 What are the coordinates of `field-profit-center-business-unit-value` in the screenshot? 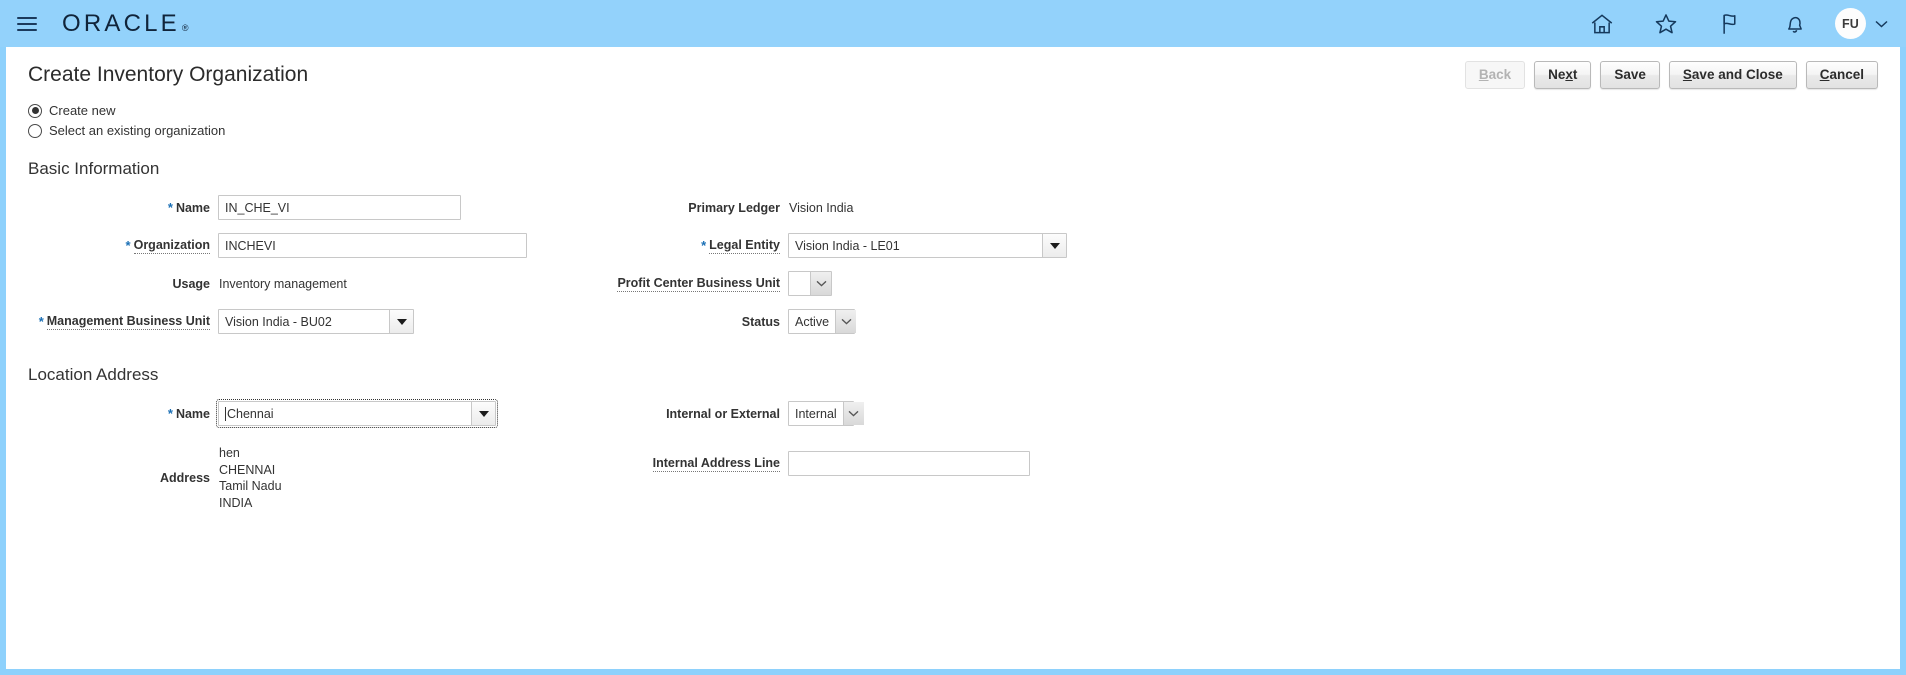 It's located at (810, 283).